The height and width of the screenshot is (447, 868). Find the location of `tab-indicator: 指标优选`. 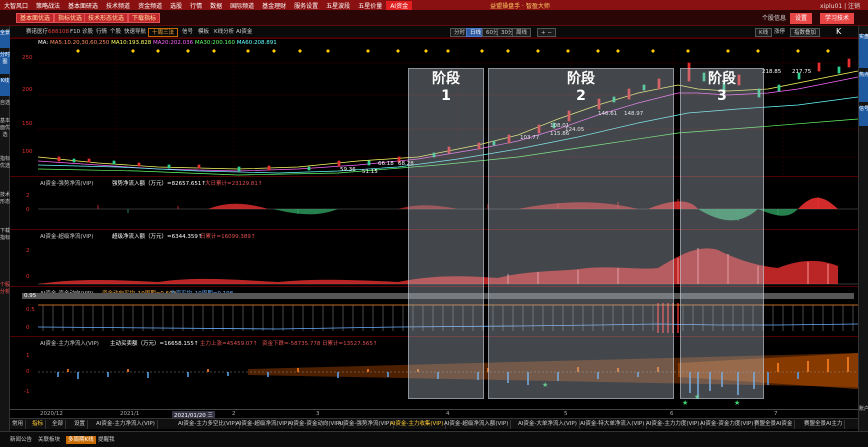

tab-indicator: 指标优选 is located at coordinates (70, 18).